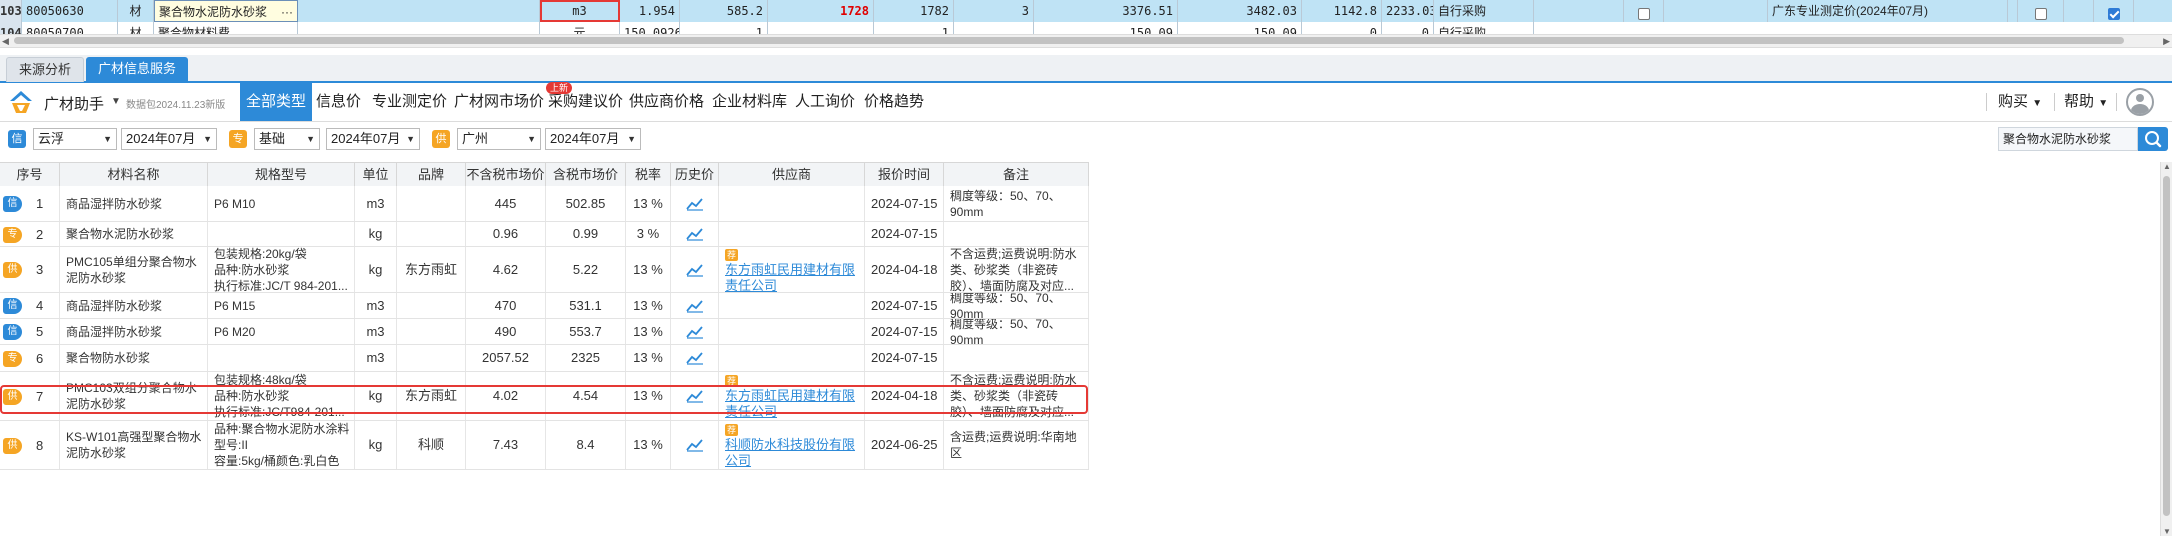 Image resolution: width=2172 pixels, height=536 pixels. What do you see at coordinates (1888, 11) in the screenshot?
I see `cell-note: 广东专业测定价(2024年07月)` at bounding box center [1888, 11].